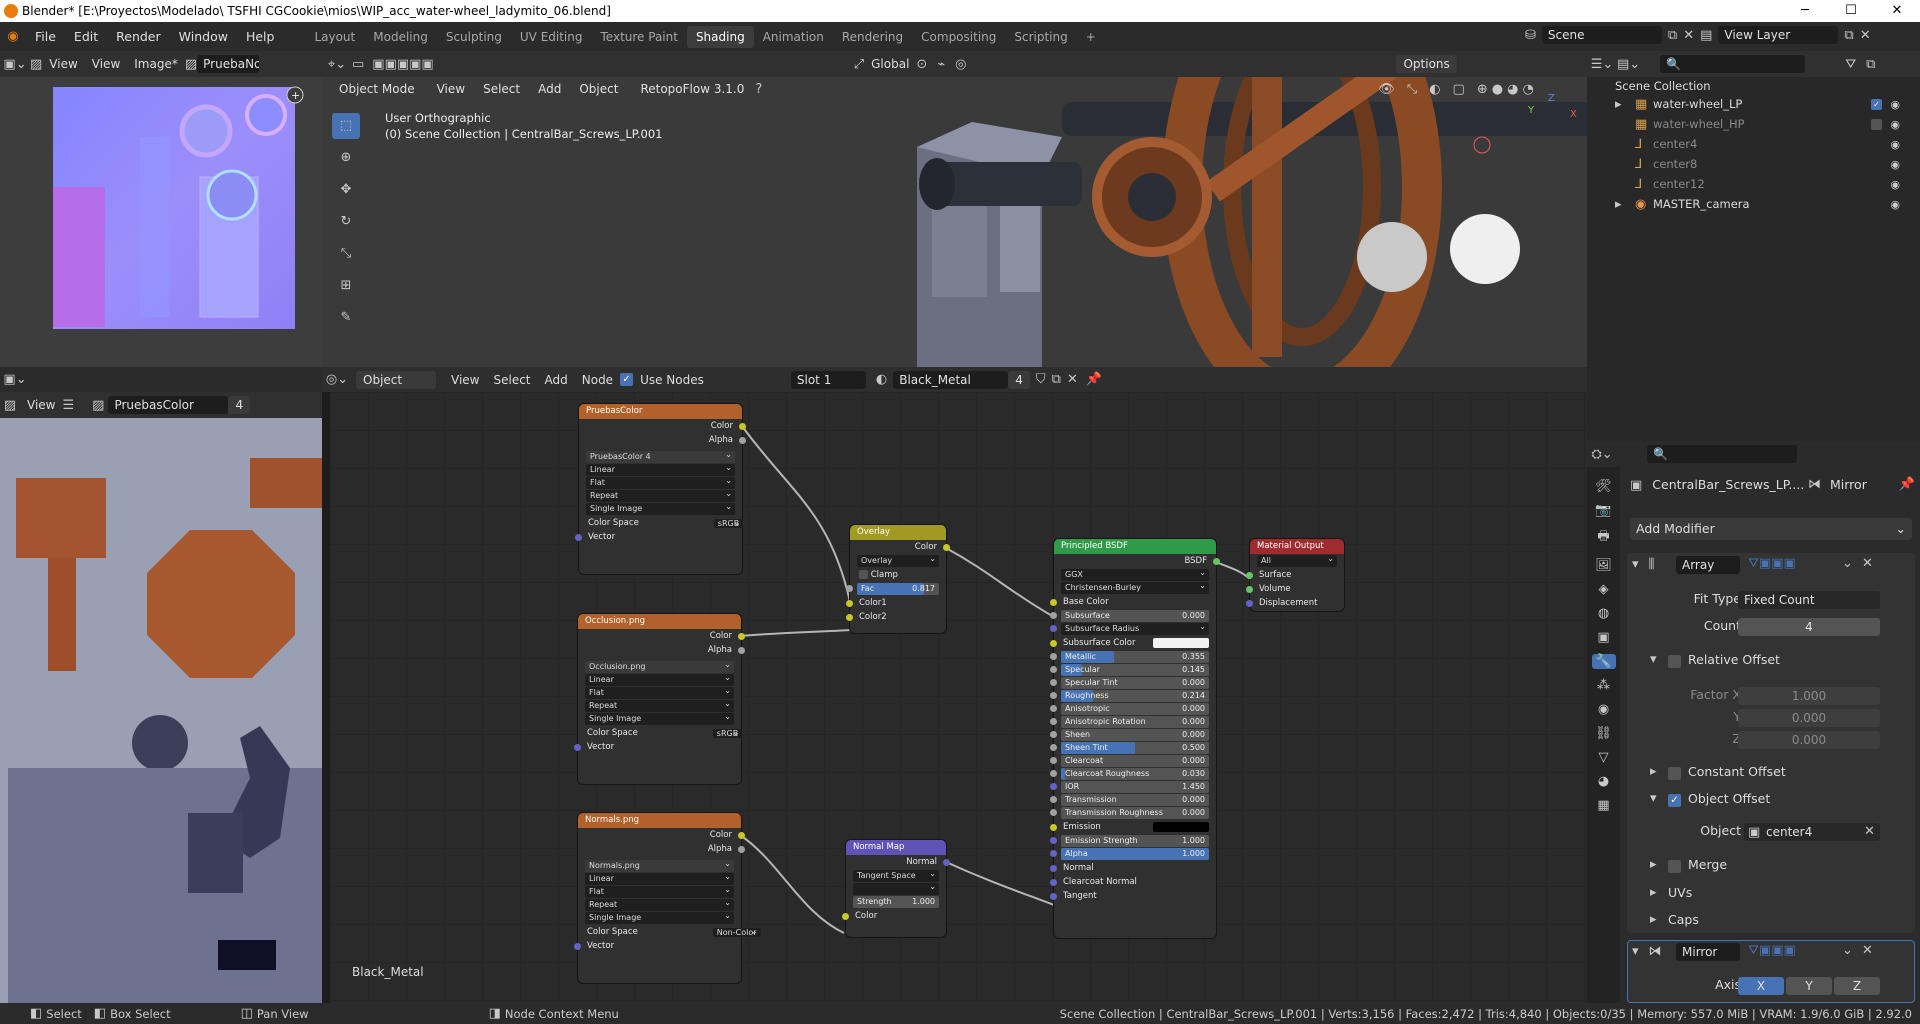  What do you see at coordinates (736, 932) in the screenshot?
I see `color-space-select: Non-Color` at bounding box center [736, 932].